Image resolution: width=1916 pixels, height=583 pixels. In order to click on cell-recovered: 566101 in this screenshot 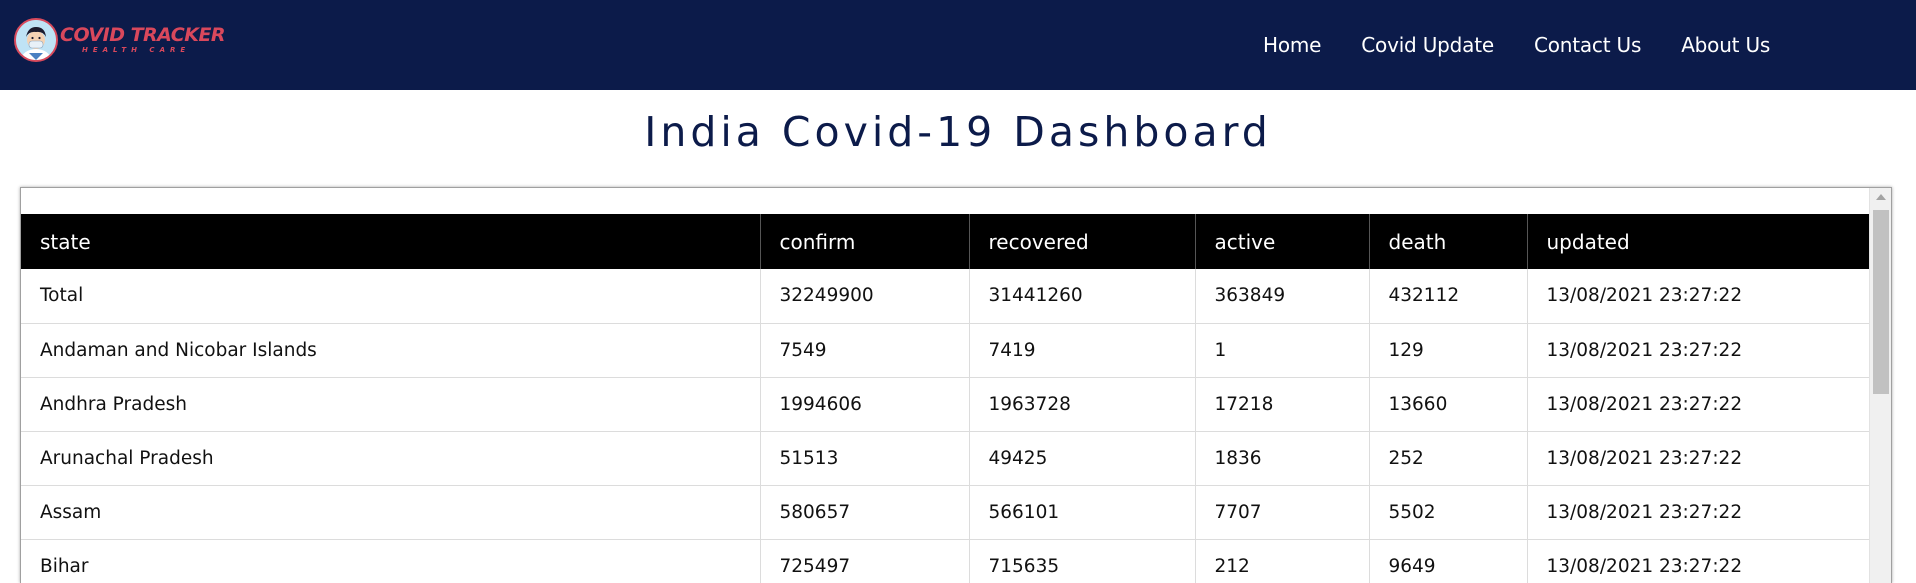, I will do `click(1082, 512)`.